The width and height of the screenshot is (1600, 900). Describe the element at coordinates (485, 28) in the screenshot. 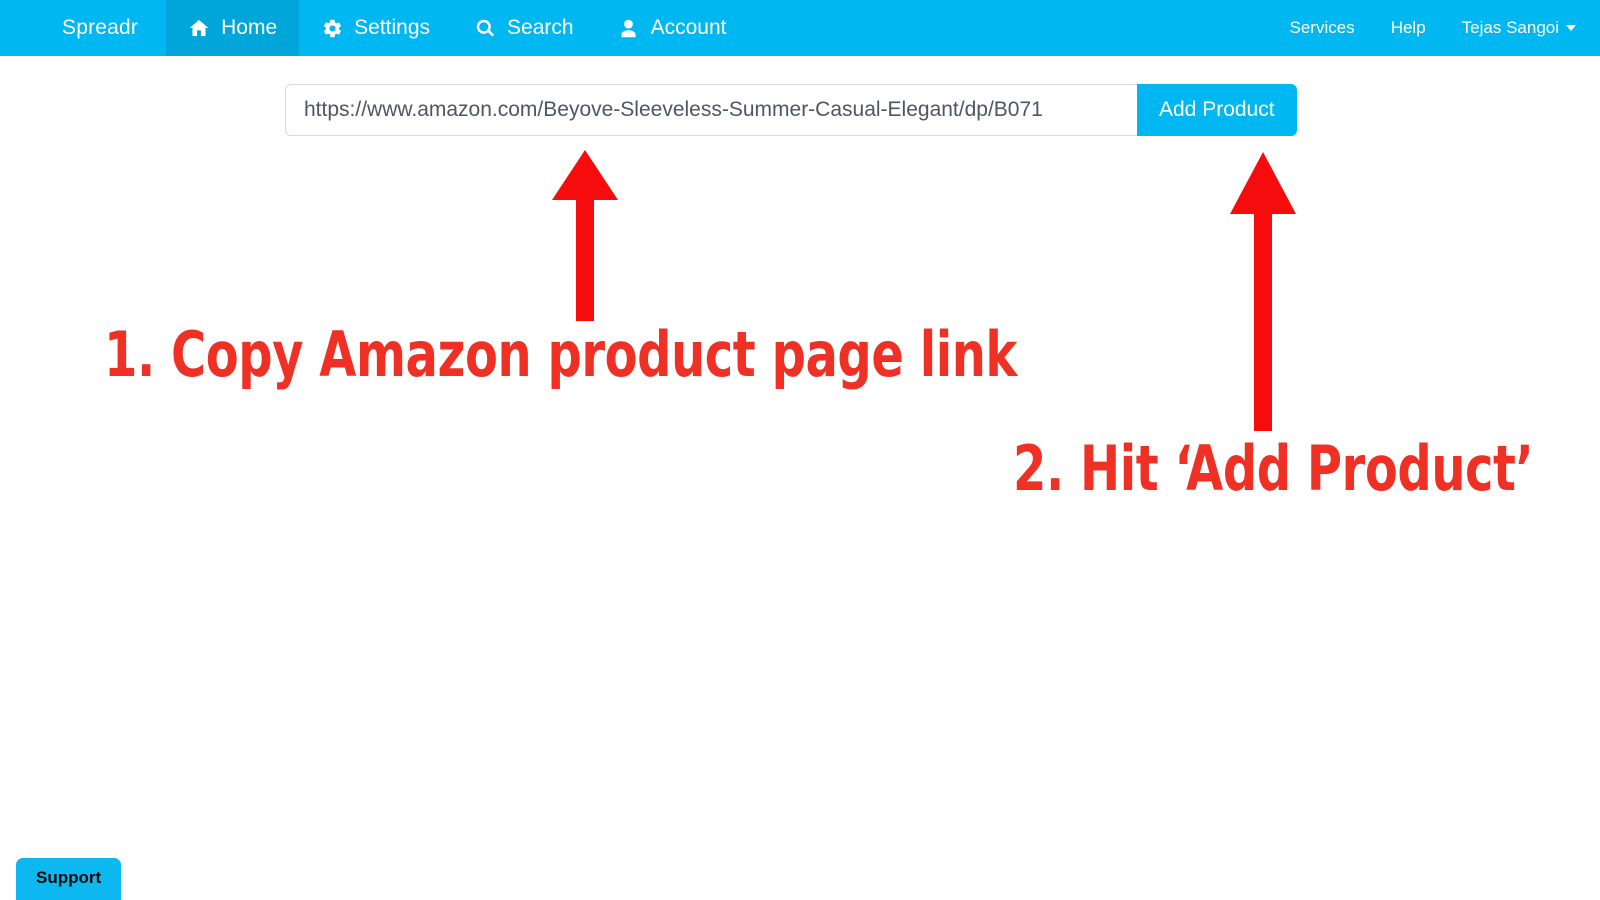

I see `search-icon` at that location.